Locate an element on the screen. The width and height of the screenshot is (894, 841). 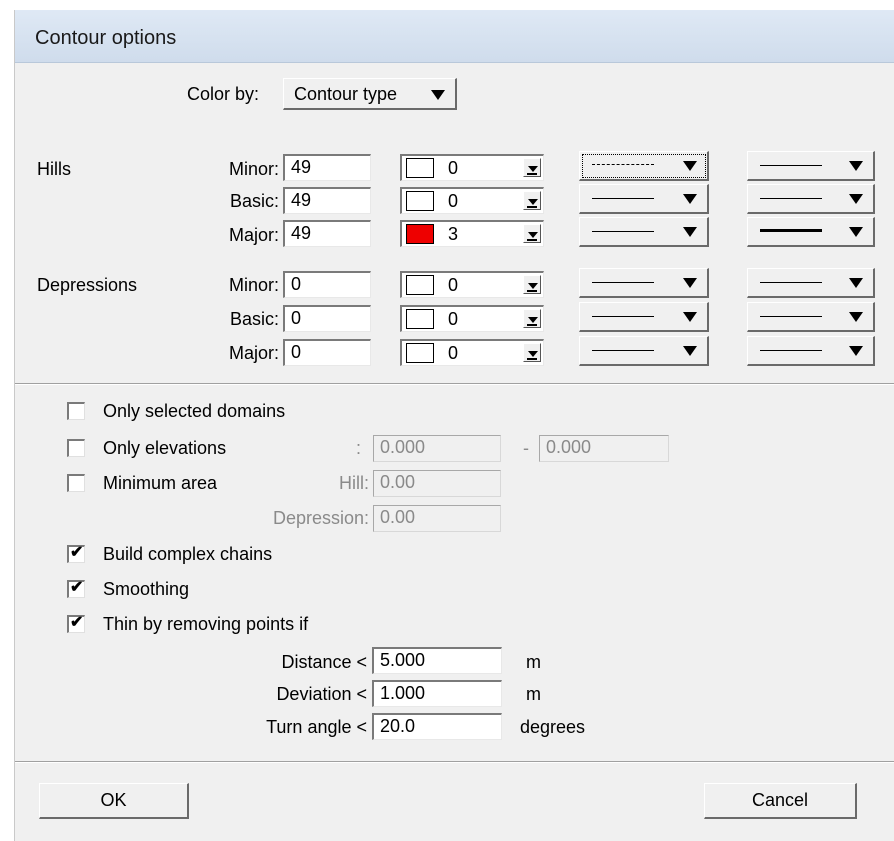
hills-major-color-combo: 3 is located at coordinates (472, 233).